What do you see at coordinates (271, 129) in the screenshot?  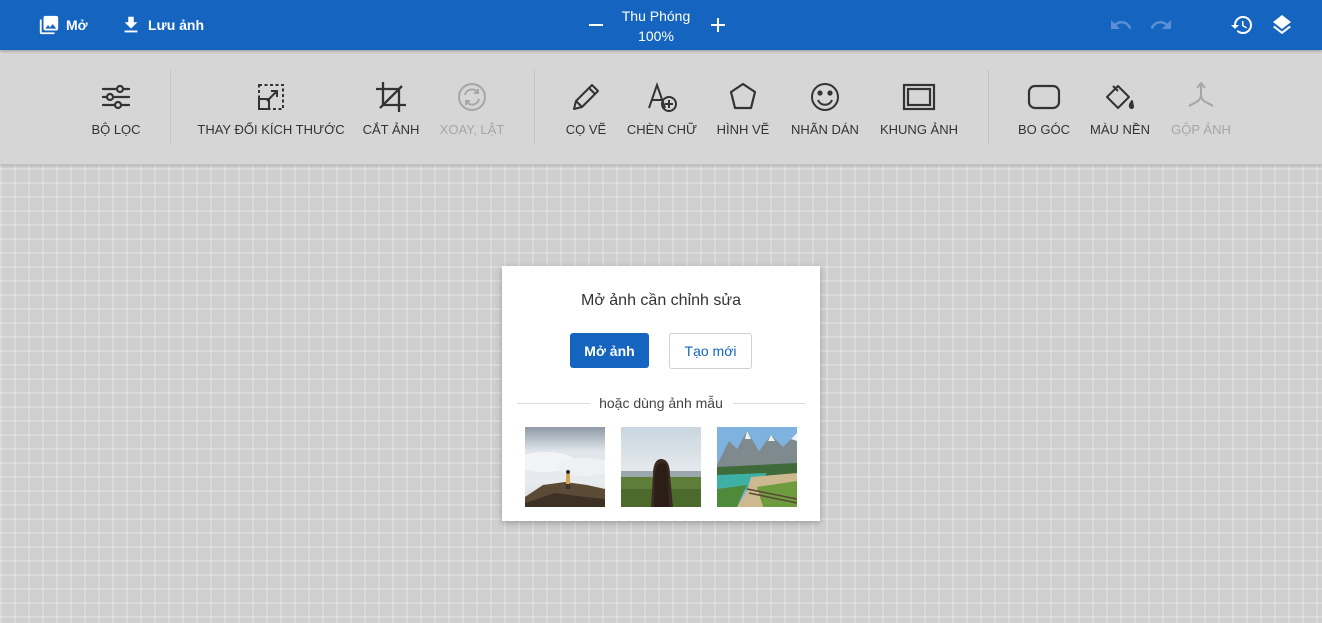 I see `tool-label: THAY ĐỔI KÍCH THƯỚC` at bounding box center [271, 129].